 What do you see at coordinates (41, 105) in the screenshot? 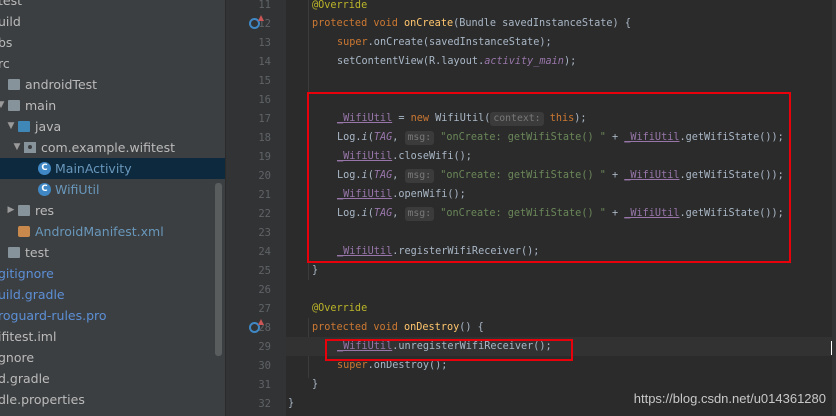
I see `tree-item-label: main` at bounding box center [41, 105].